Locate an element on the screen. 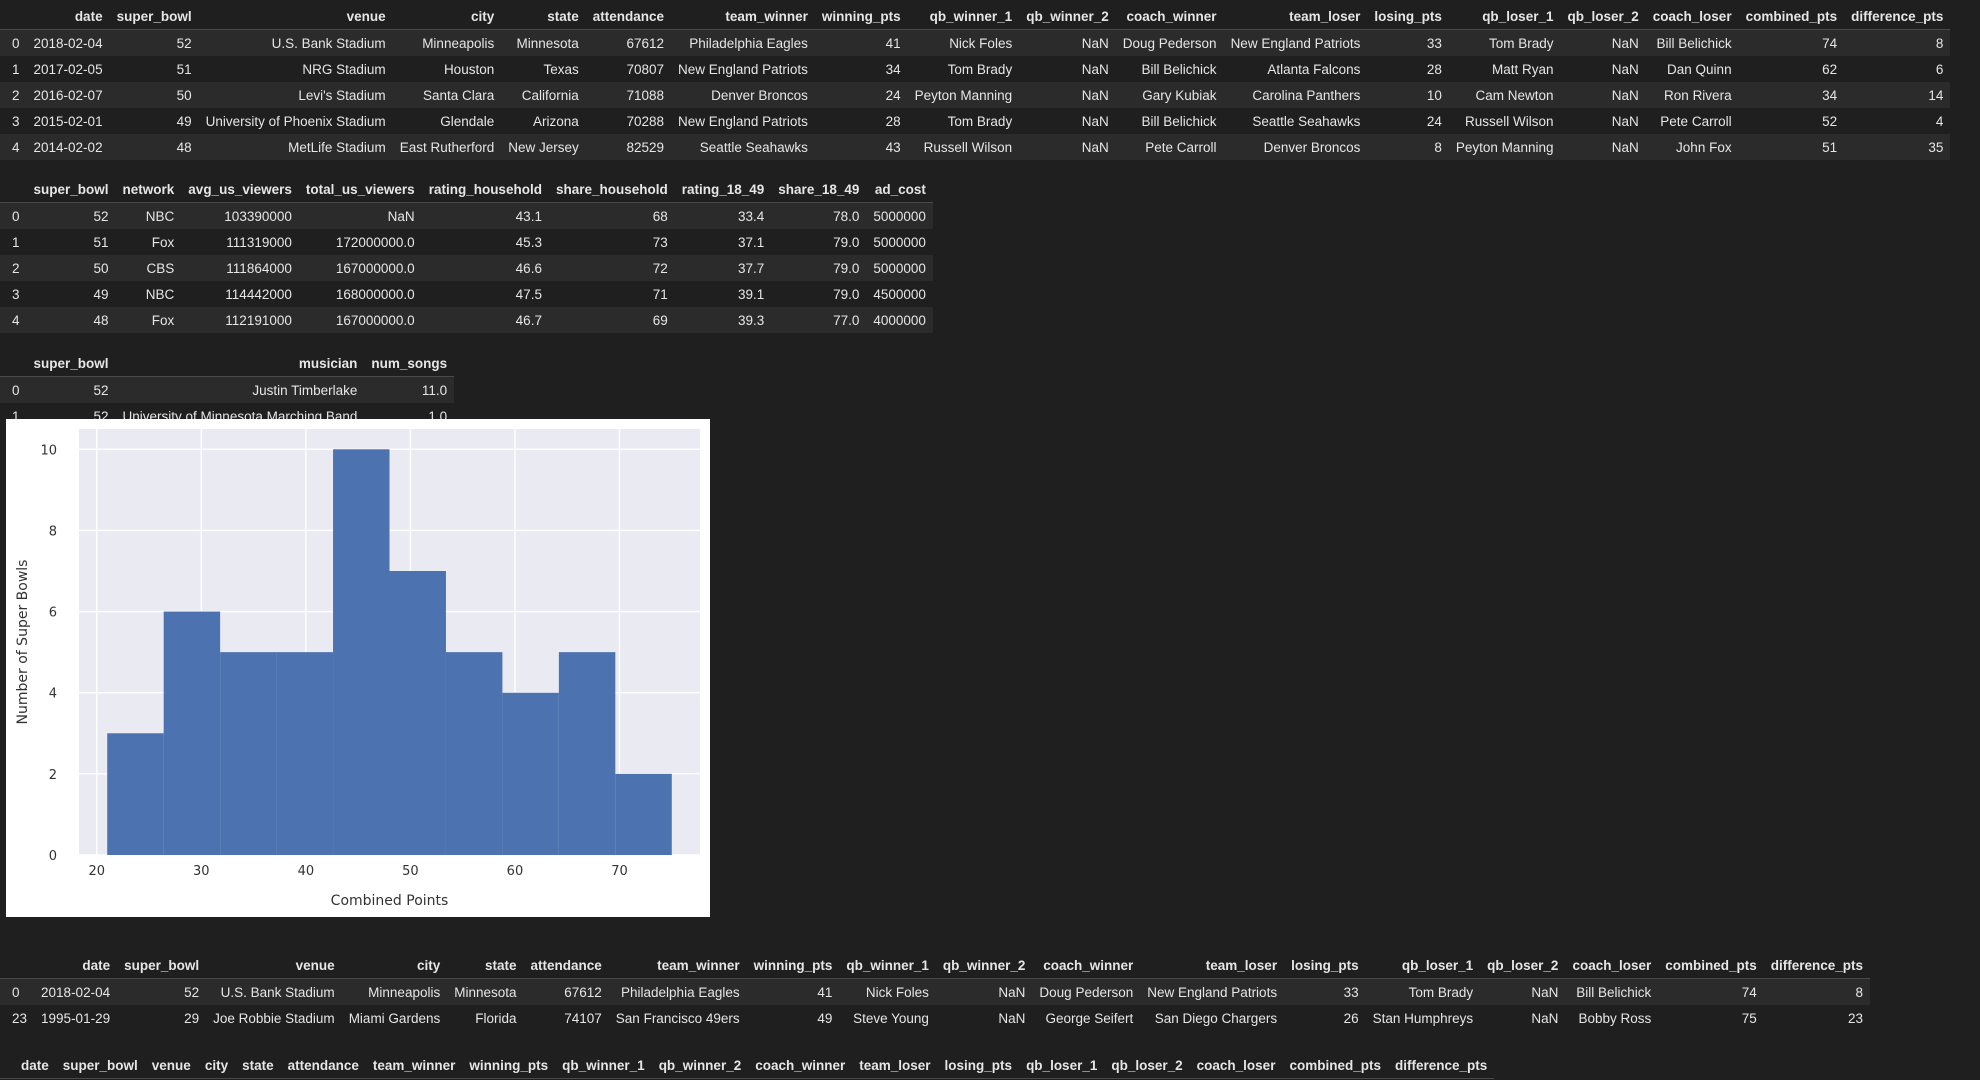 This screenshot has height=1080, width=1980. column-header: share_household is located at coordinates (611, 189).